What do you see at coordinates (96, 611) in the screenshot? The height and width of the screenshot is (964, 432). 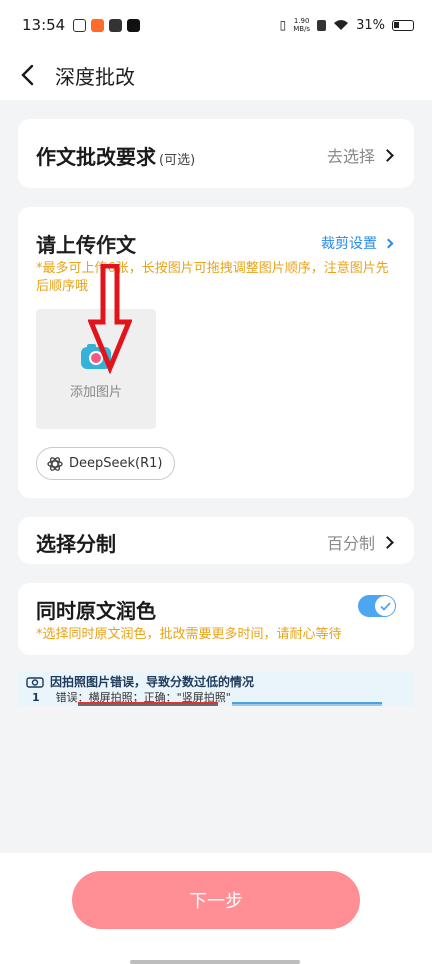 I see `polish-title: 同时原文润色` at bounding box center [96, 611].